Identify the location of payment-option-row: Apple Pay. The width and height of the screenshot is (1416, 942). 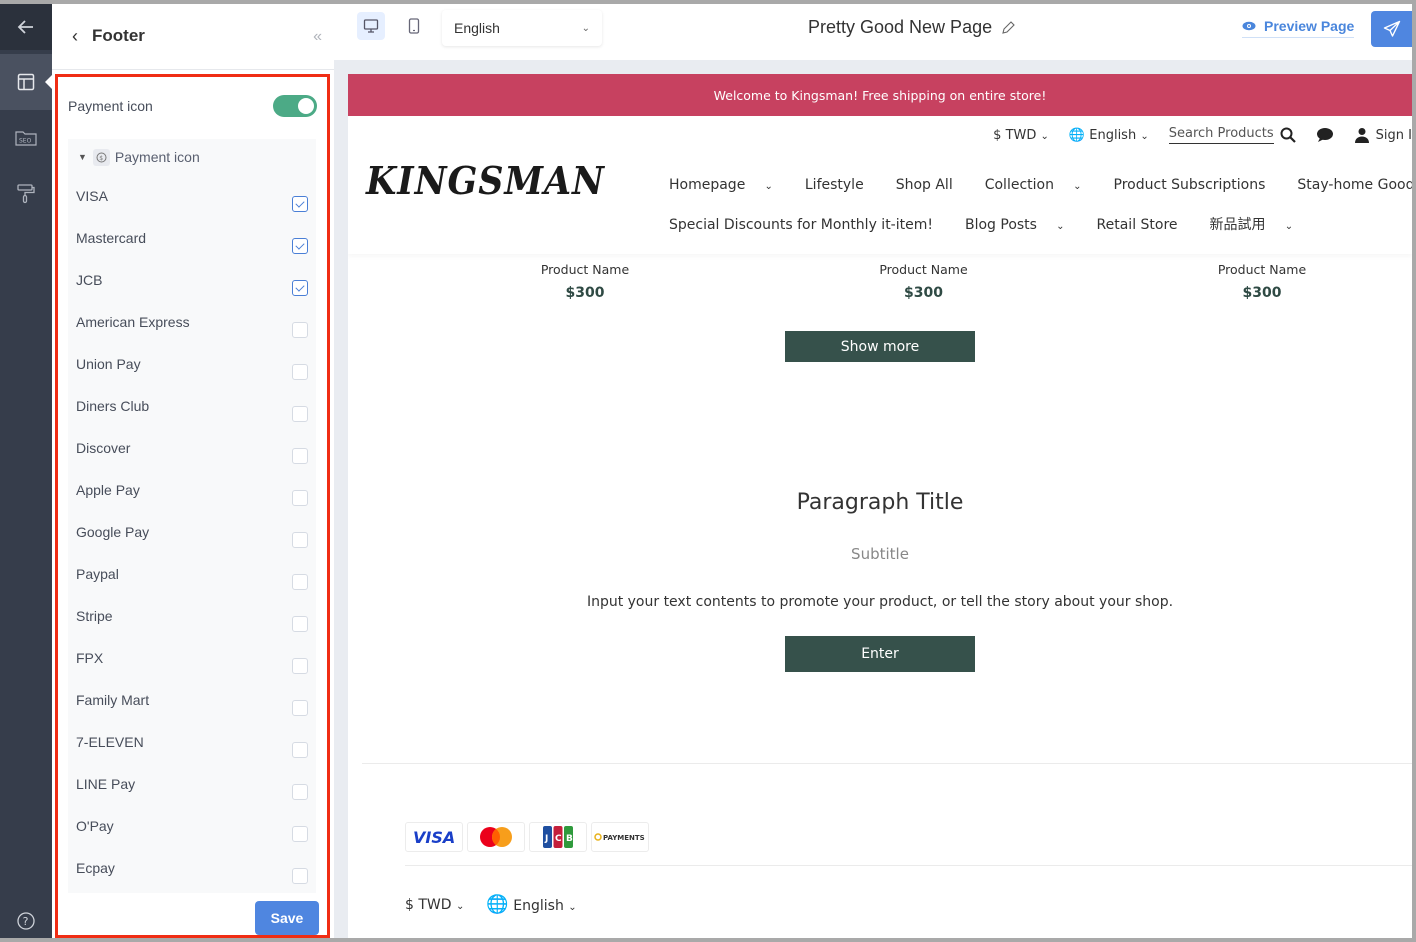
(192, 490).